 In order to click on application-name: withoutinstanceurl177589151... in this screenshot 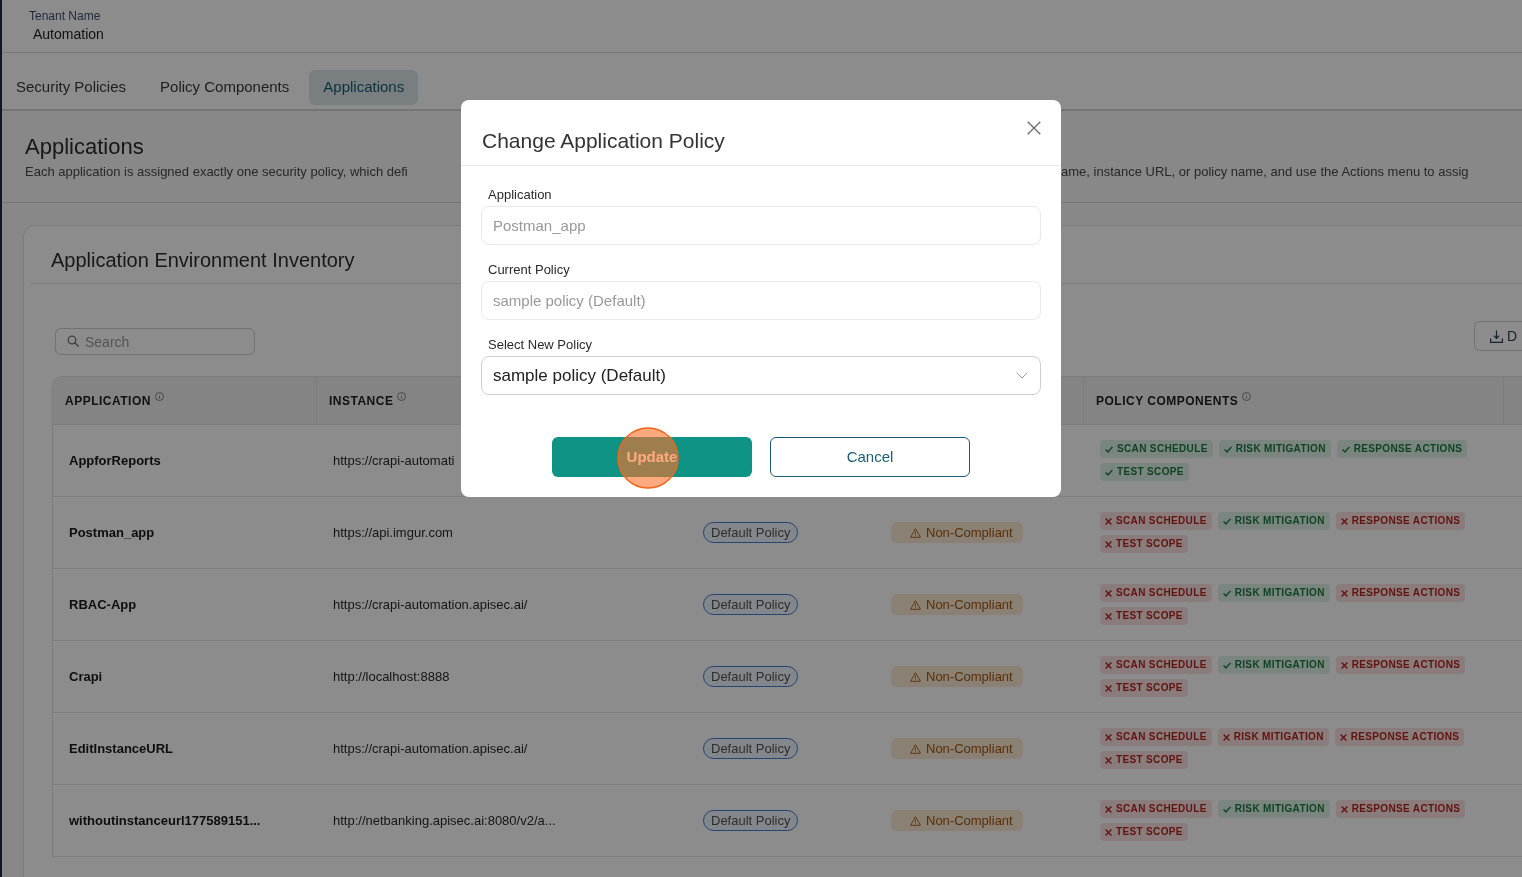, I will do `click(165, 820)`.